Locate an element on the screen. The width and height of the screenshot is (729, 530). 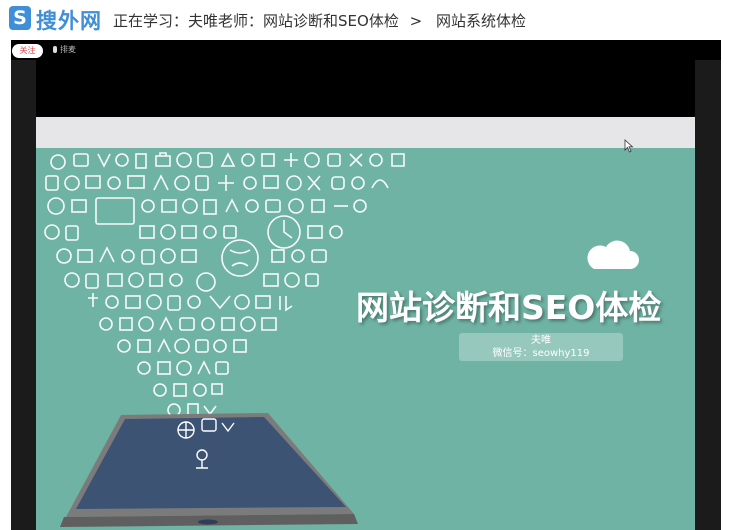
cloud-icon is located at coordinates (613, 254).